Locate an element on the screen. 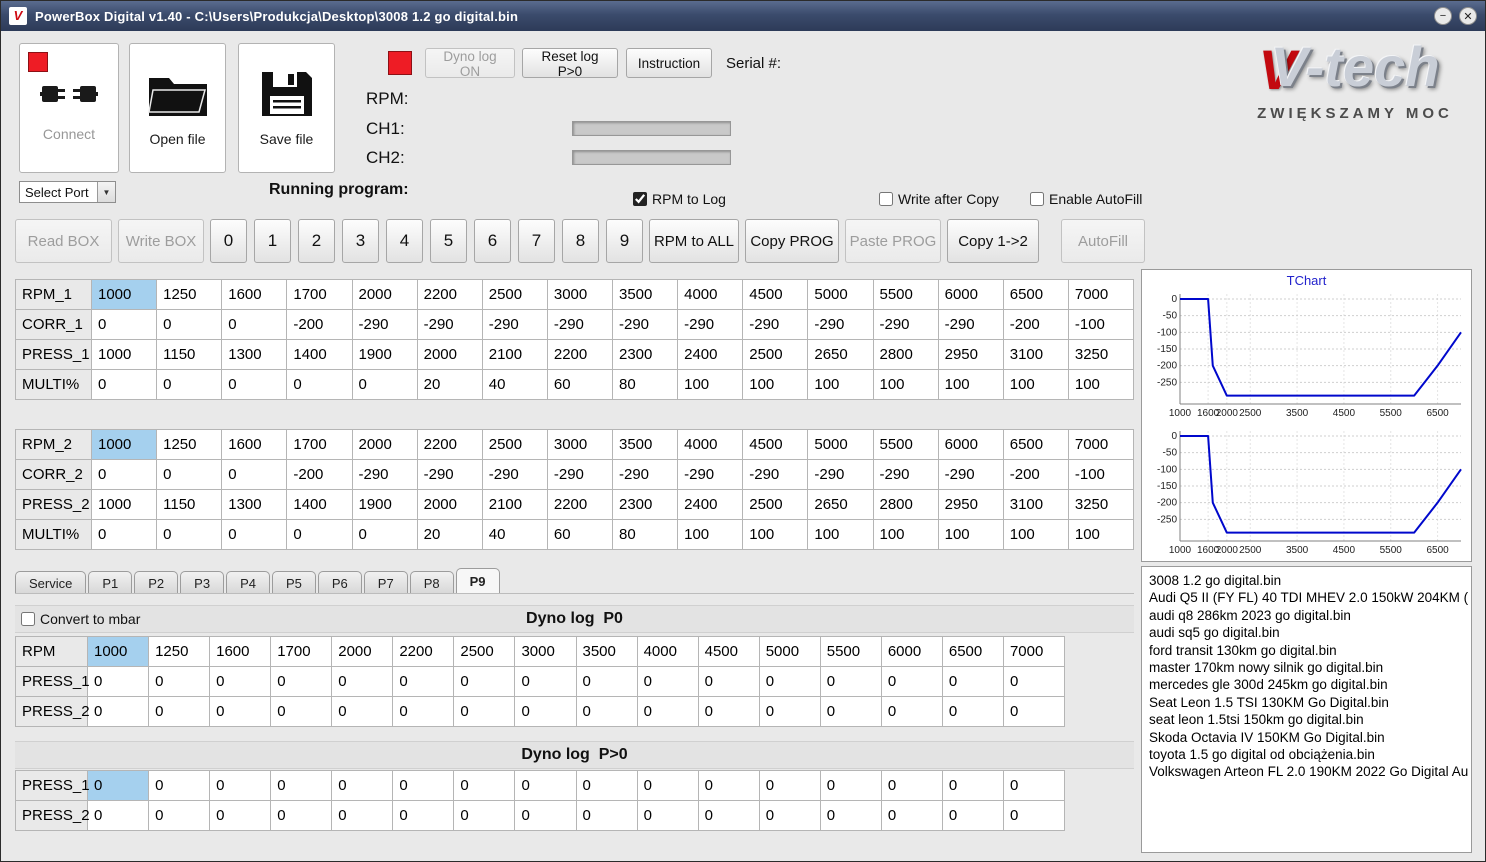 The height and width of the screenshot is (862, 1486). read-box-button: Read BOX is located at coordinates (63, 241).